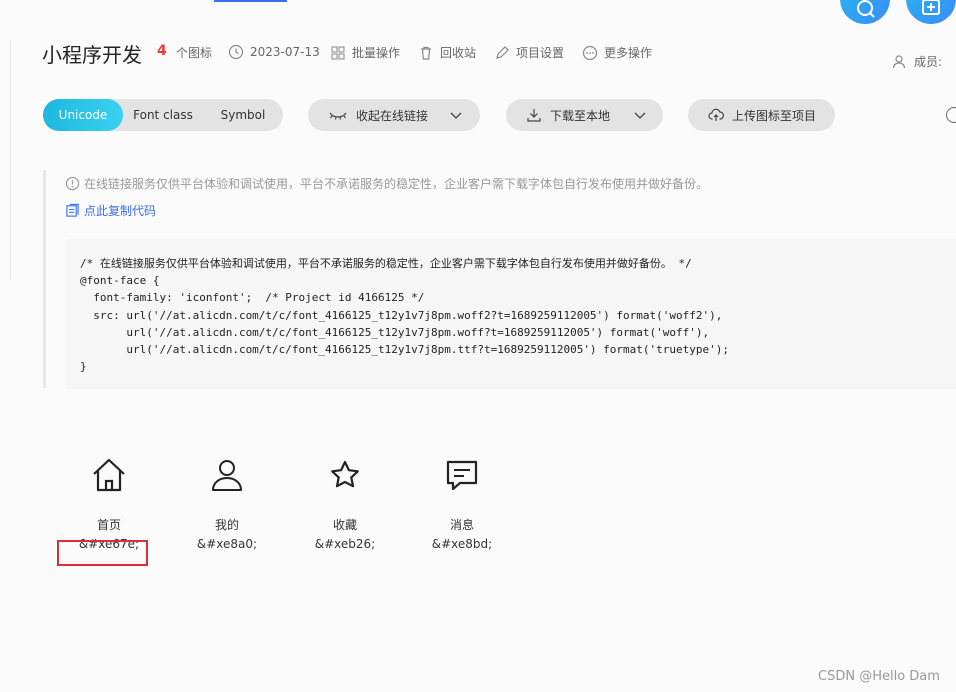  Describe the element at coordinates (462, 475) in the screenshot. I see `message-icon` at that location.